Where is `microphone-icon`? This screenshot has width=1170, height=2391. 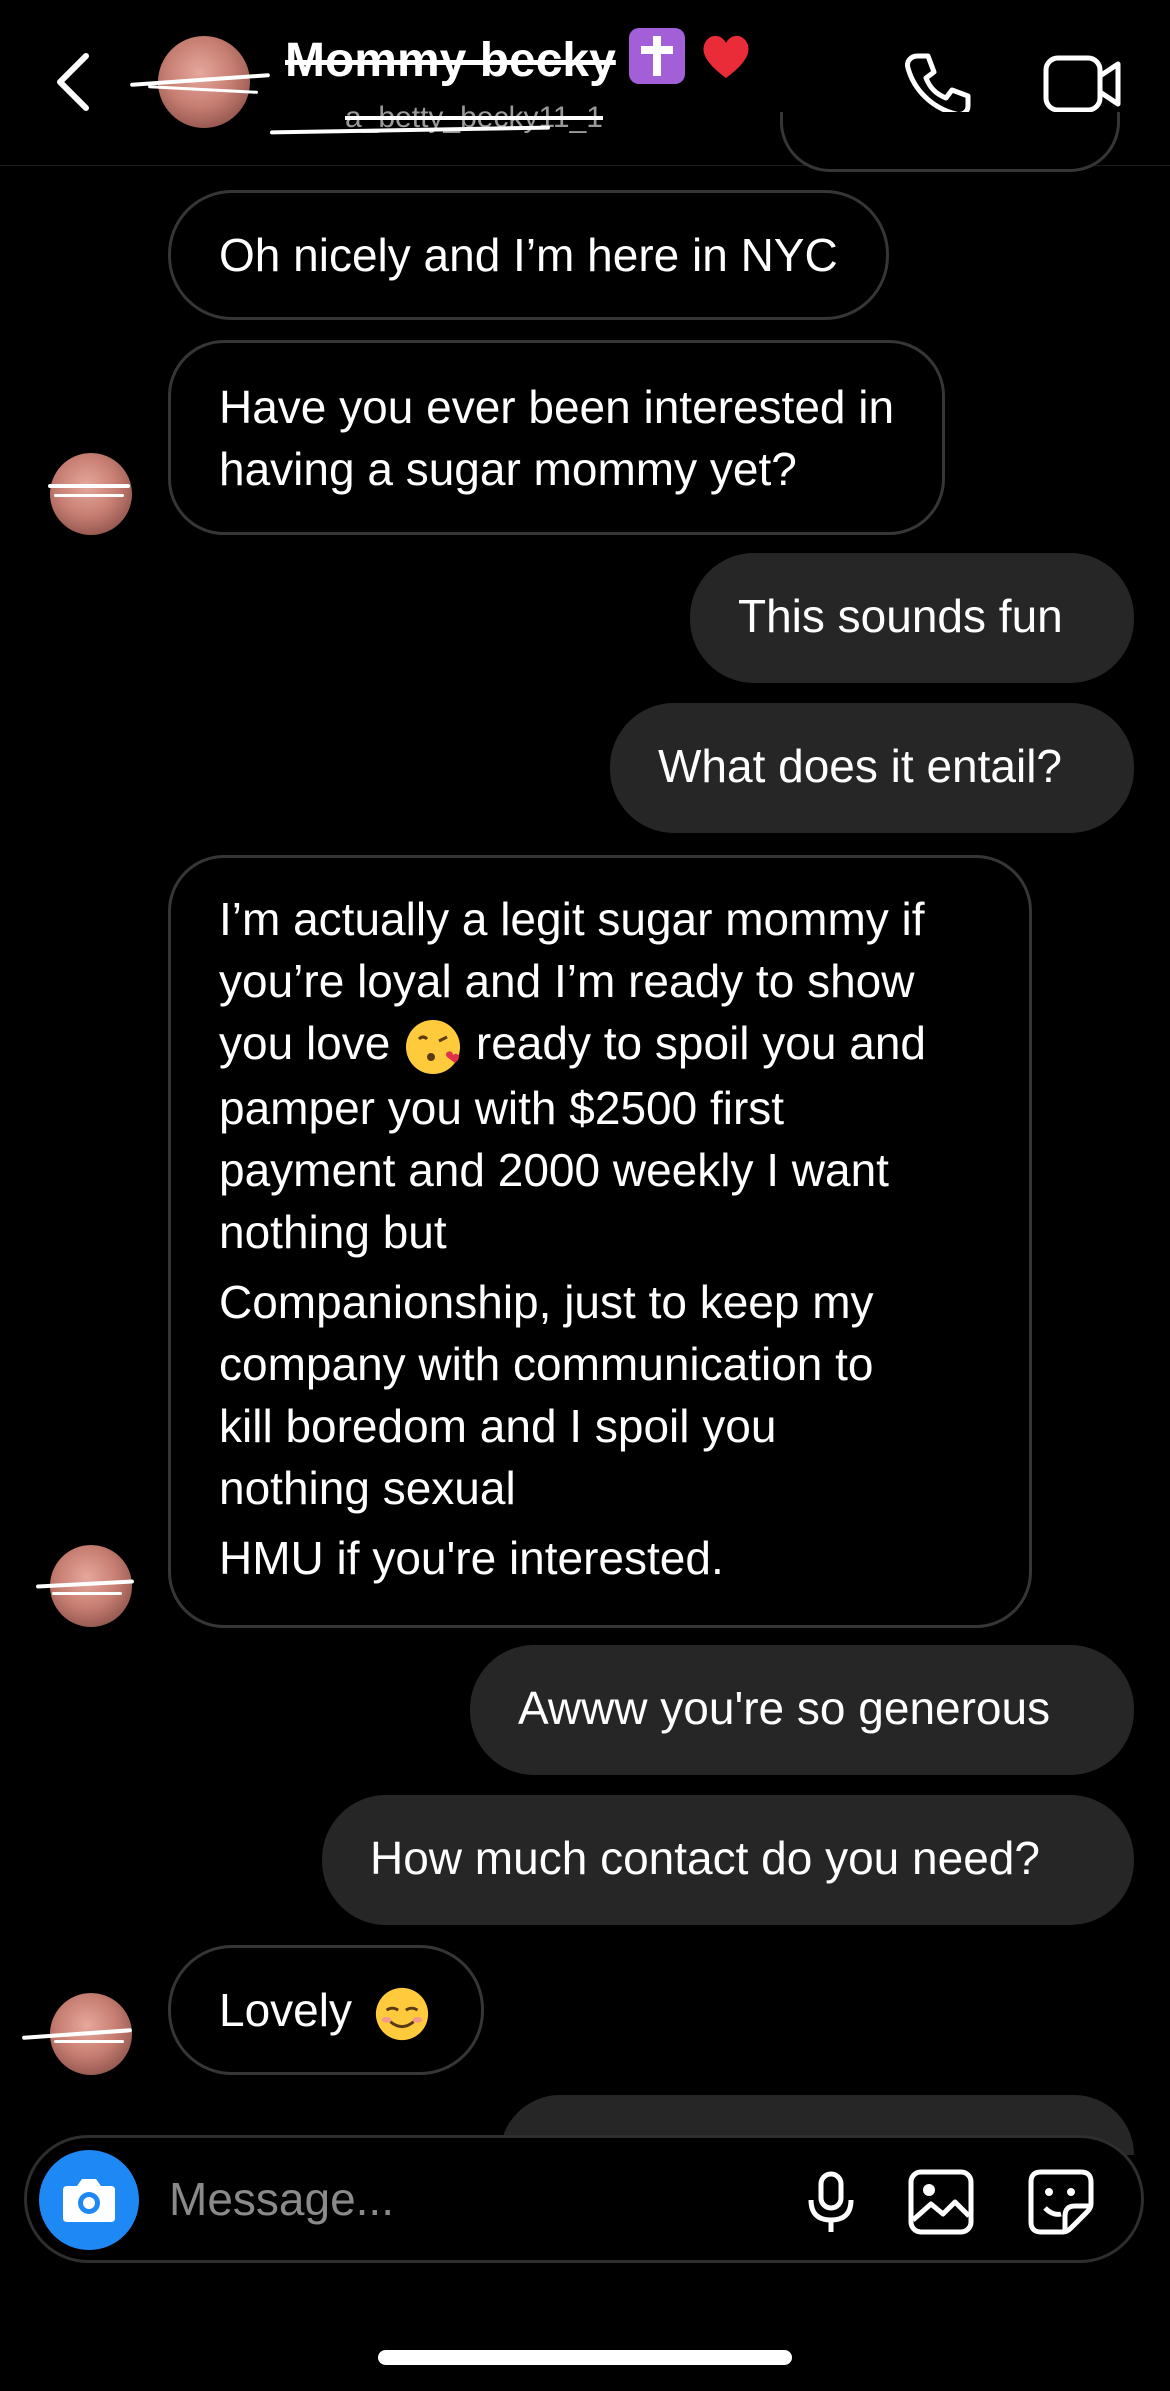 microphone-icon is located at coordinates (831, 2202).